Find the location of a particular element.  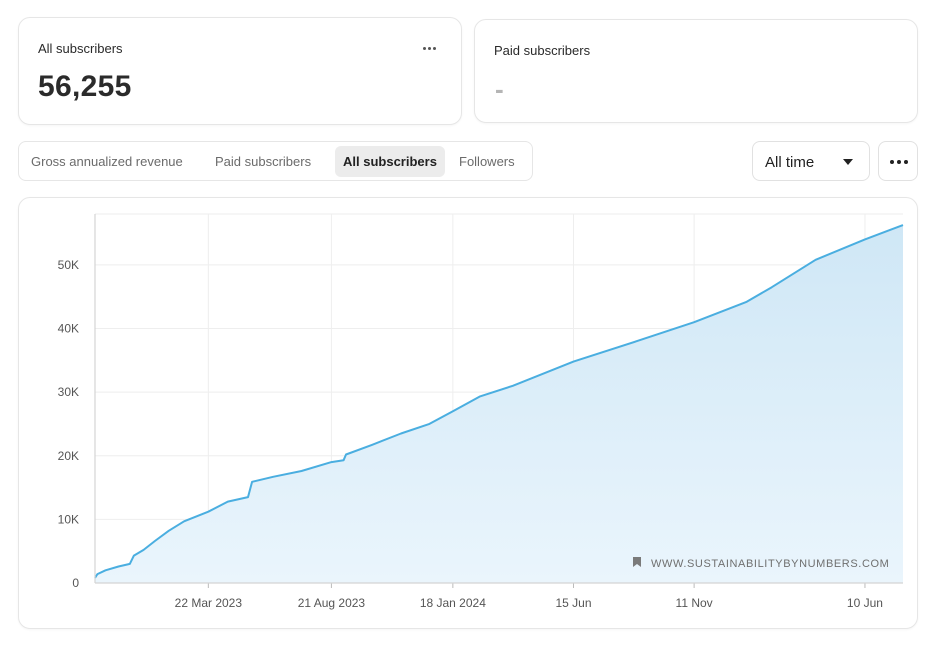

all-subscribers-value: 56,255 is located at coordinates (85, 86).